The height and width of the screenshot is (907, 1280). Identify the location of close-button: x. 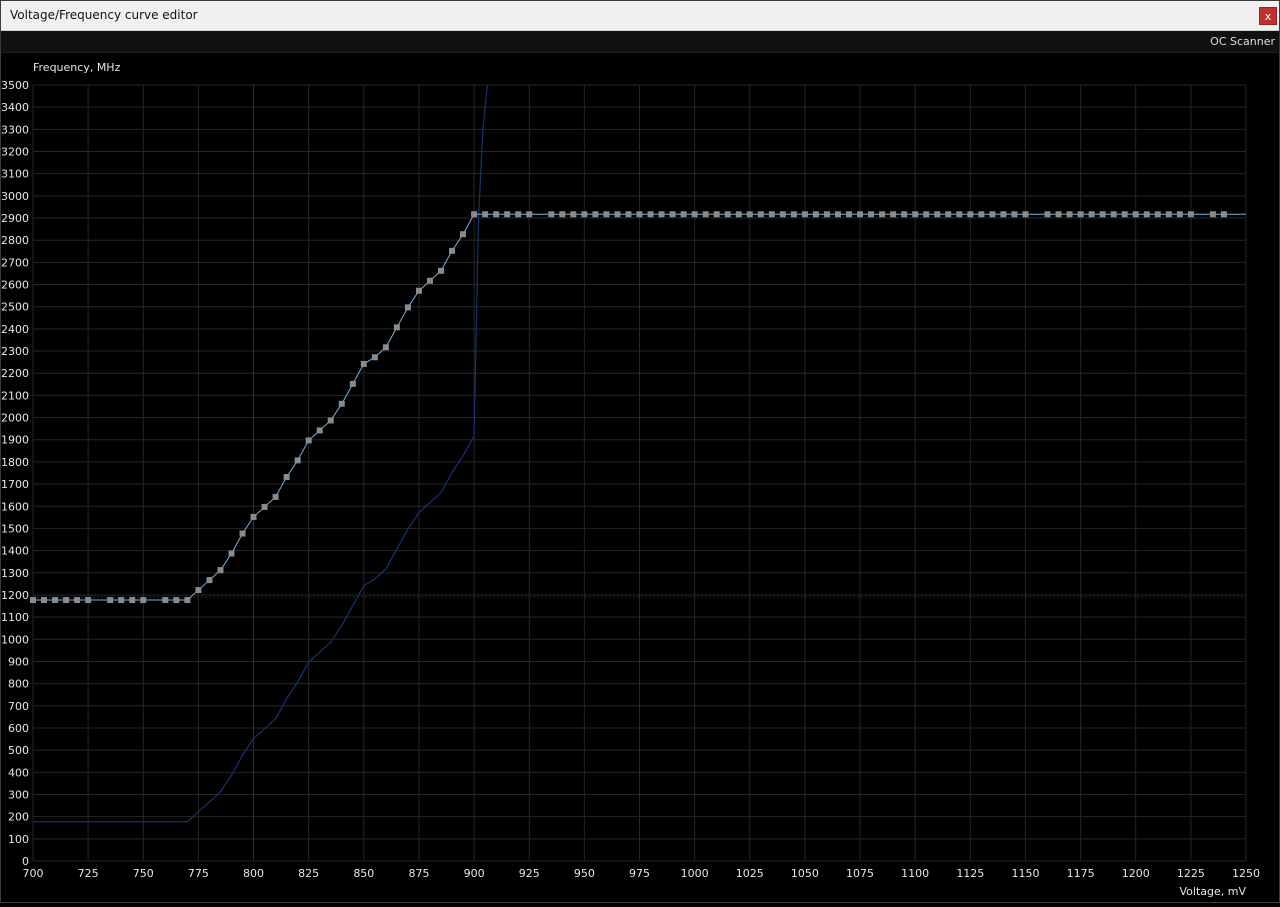
(1268, 16).